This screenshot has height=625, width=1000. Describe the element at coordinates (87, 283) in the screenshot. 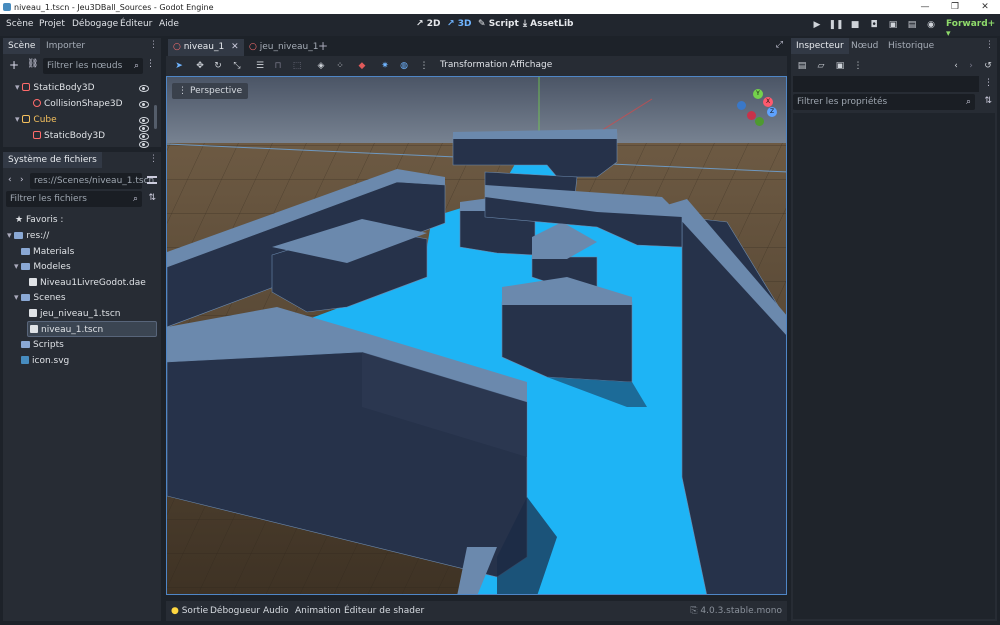

I see `file-niveau1-dae: Niveau1LivreGodot.dae` at that location.